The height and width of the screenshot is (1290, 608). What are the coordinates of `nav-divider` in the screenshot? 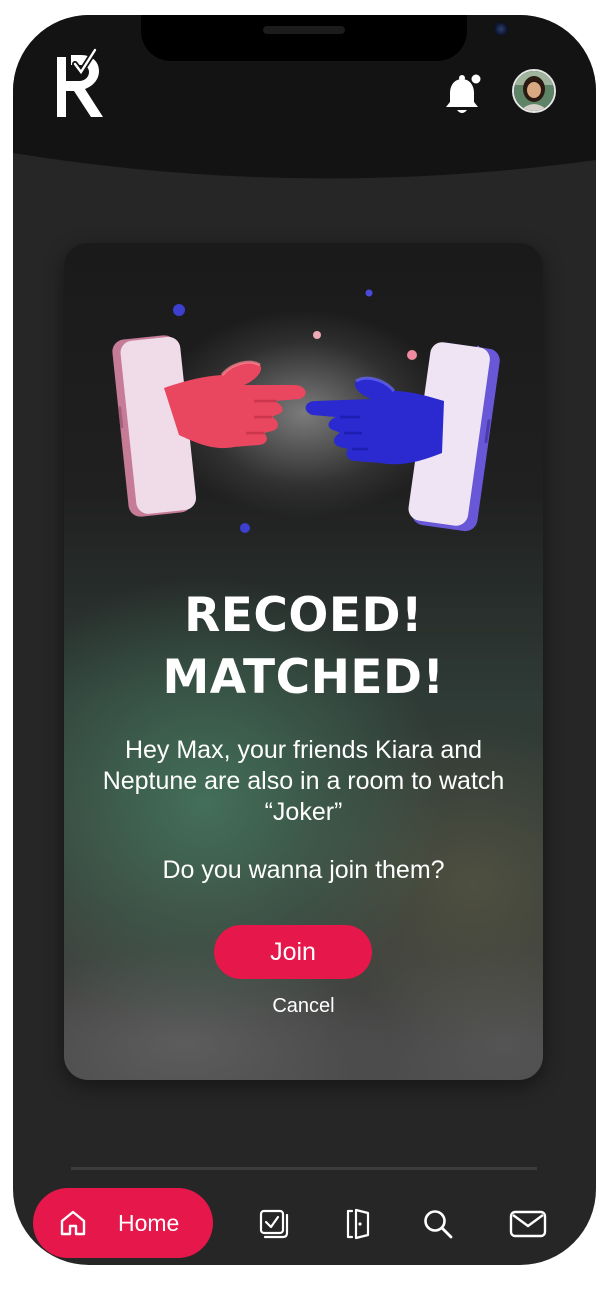 It's located at (304, 1168).